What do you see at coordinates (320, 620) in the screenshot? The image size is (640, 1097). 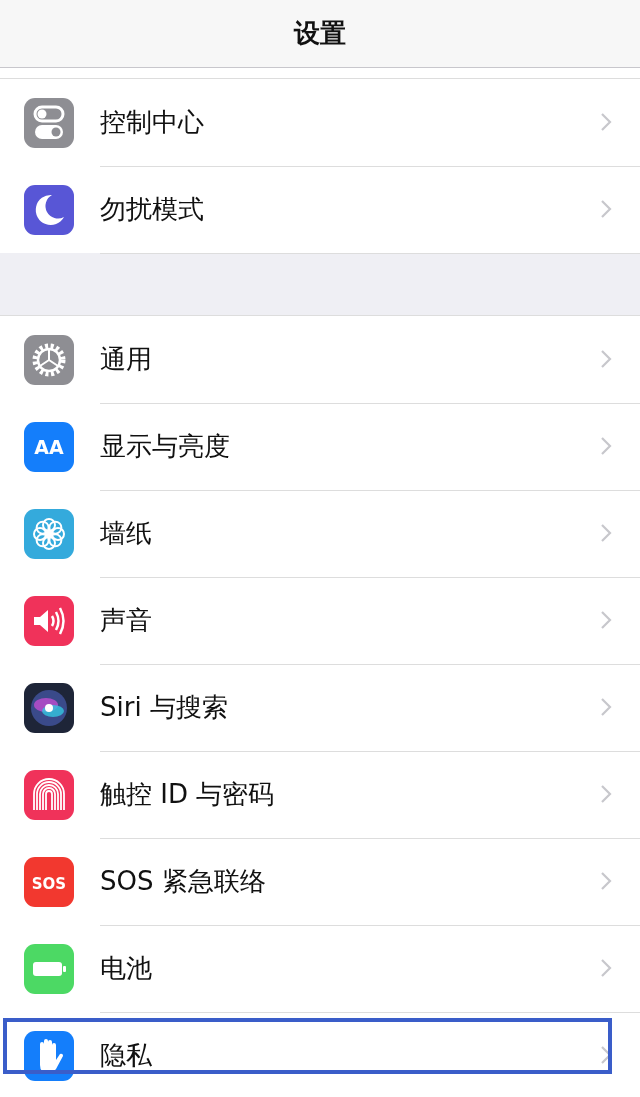 I see `settings-row: 声音` at bounding box center [320, 620].